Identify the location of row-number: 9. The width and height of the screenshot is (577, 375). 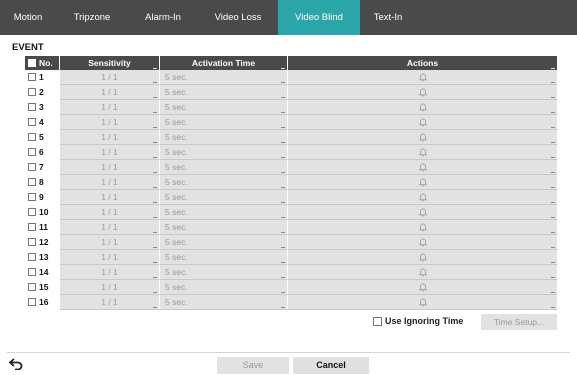
(41, 197).